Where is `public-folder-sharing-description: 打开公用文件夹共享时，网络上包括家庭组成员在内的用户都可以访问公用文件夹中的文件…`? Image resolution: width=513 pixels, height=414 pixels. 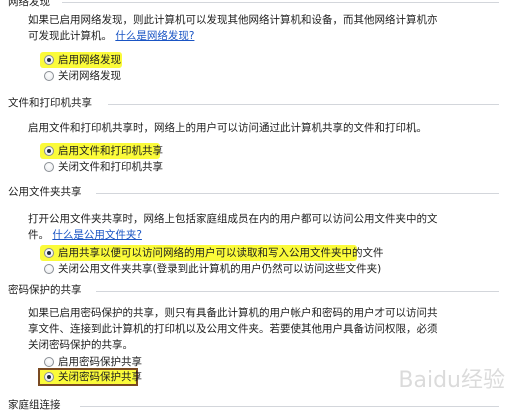
public-folder-sharing-description: 打开公用文件夹共享时，网络上包括家庭组成员在内的用户都可以访问公用文件夹中的文件… is located at coordinates (233, 227).